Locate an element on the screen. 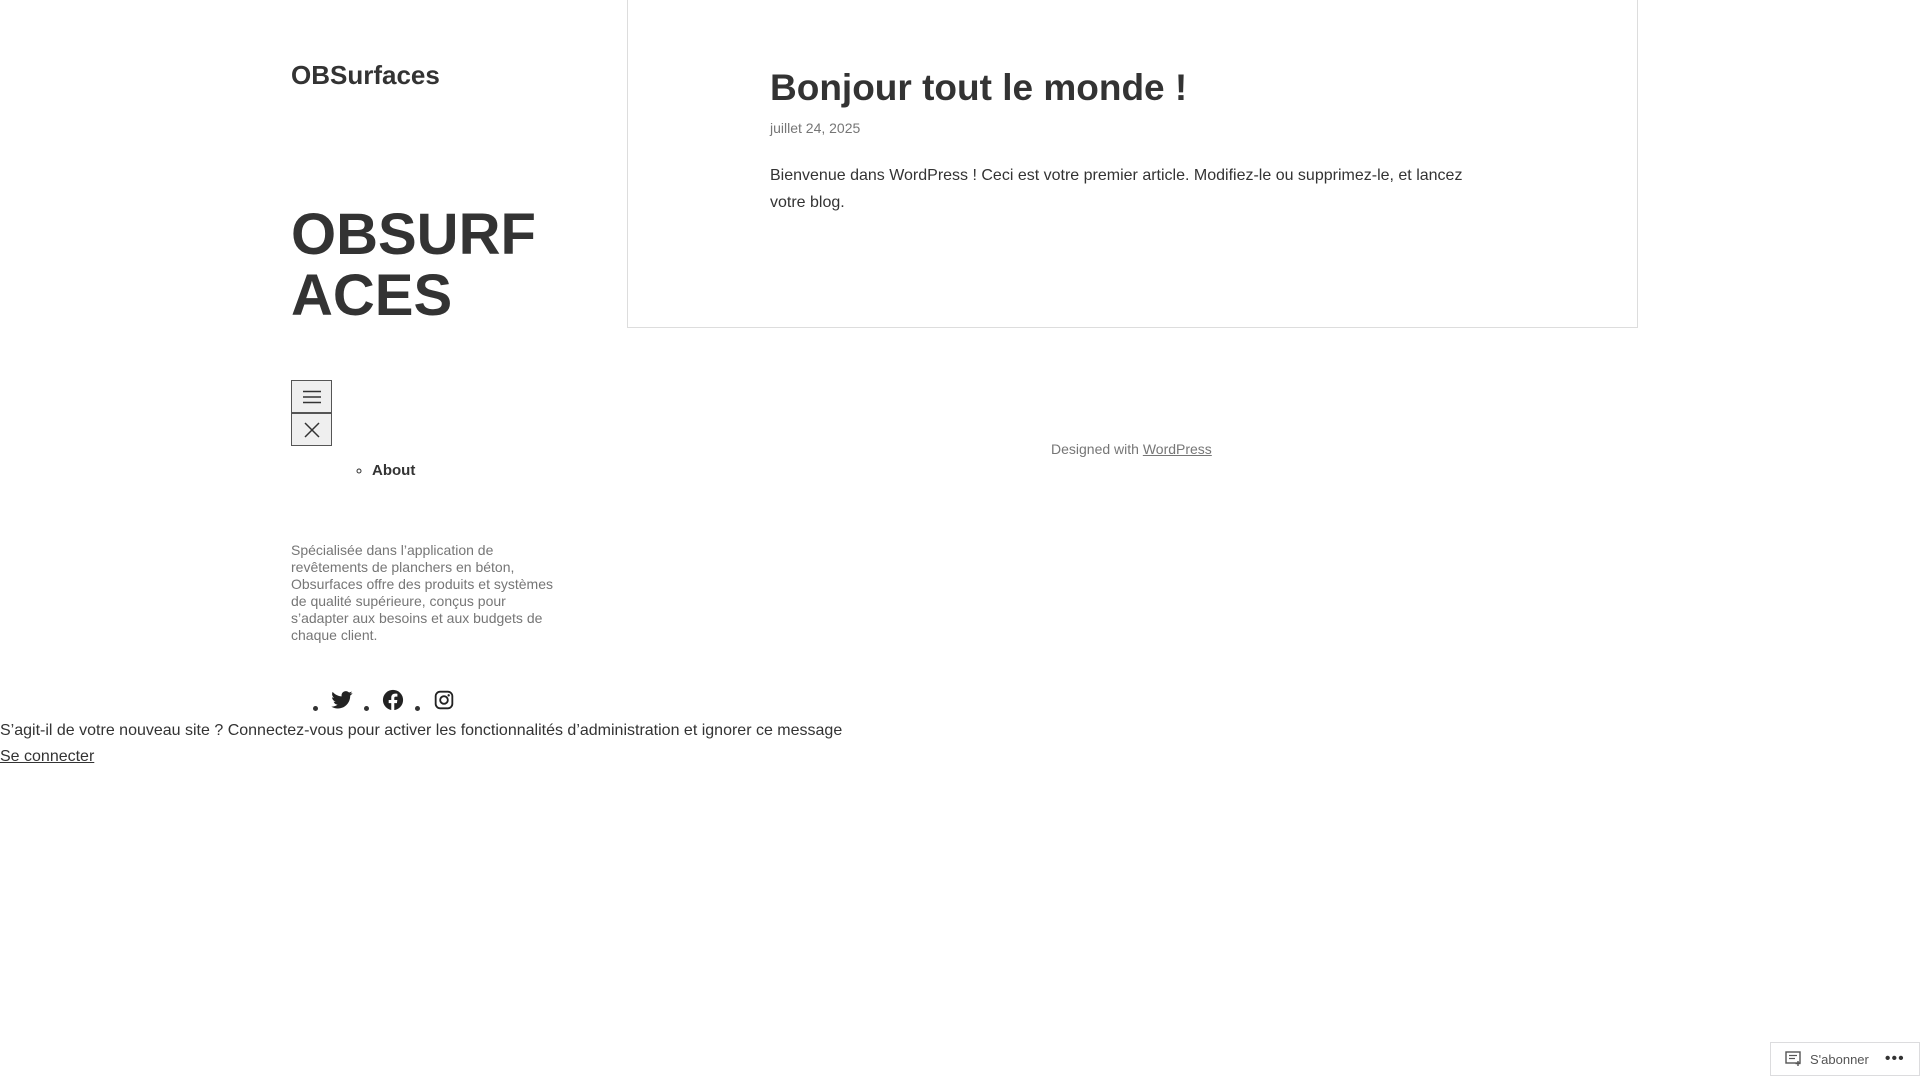 The width and height of the screenshot is (1920, 1080). hamburger-icon is located at coordinates (311, 396).